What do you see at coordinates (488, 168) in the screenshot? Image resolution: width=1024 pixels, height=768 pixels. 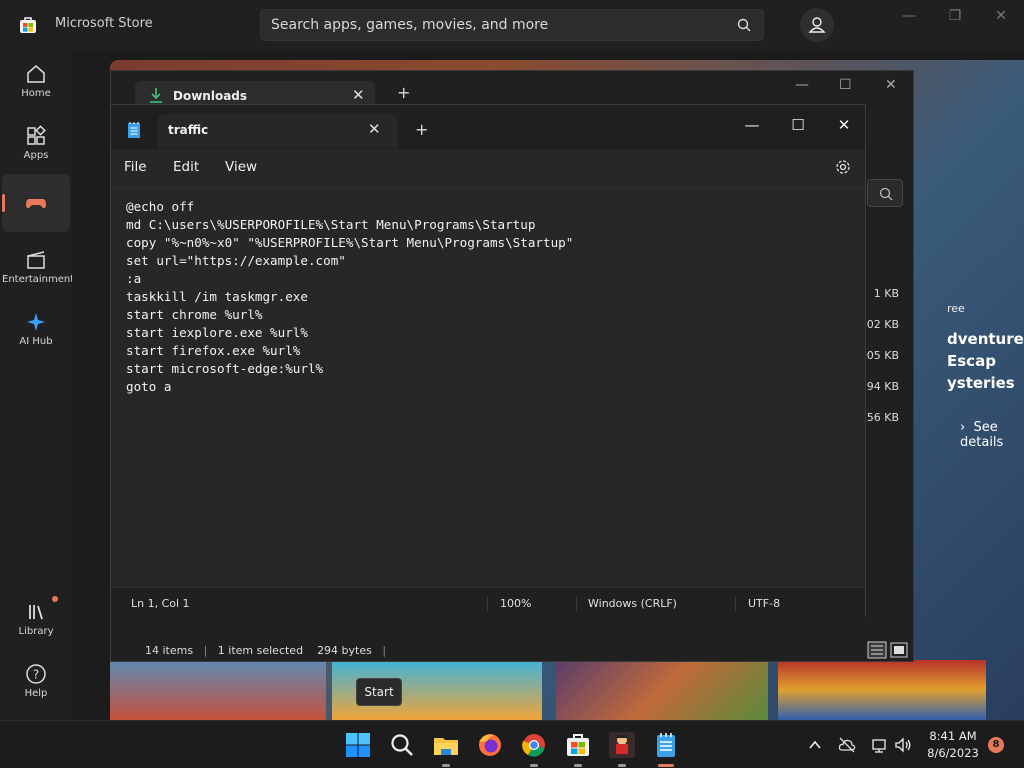 I see `notepad-menu-bar: File Edit View` at bounding box center [488, 168].